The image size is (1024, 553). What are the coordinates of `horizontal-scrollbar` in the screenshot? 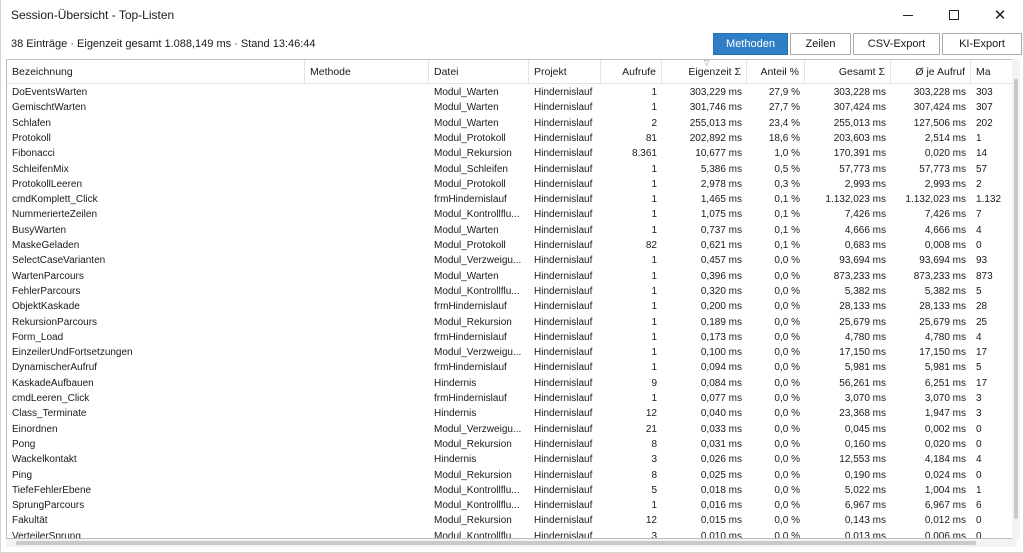 It's located at (511, 543).